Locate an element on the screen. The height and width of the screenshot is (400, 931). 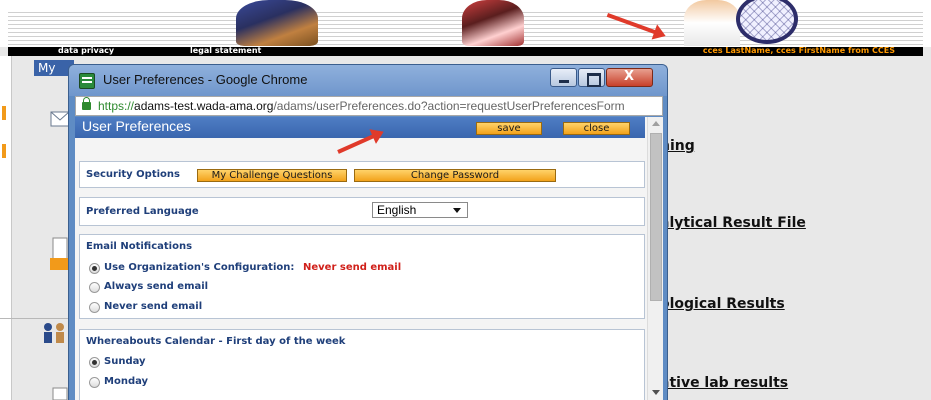
maximize-button is located at coordinates (591, 77).